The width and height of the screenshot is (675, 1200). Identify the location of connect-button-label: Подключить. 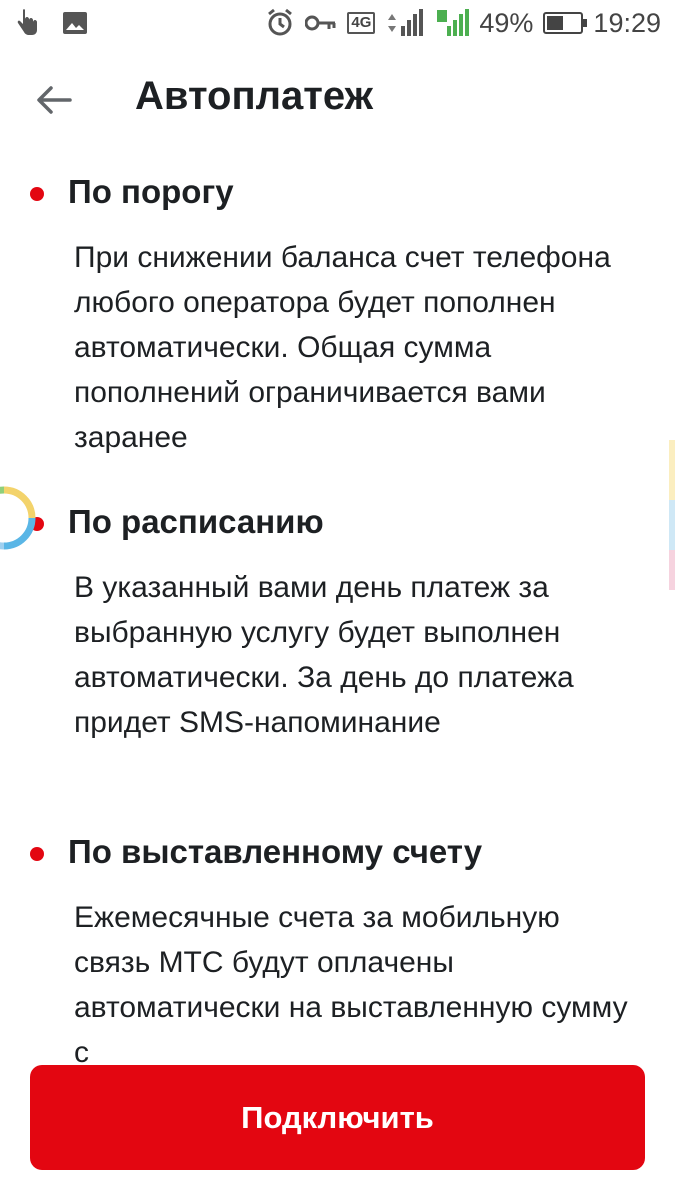
(337, 1117).